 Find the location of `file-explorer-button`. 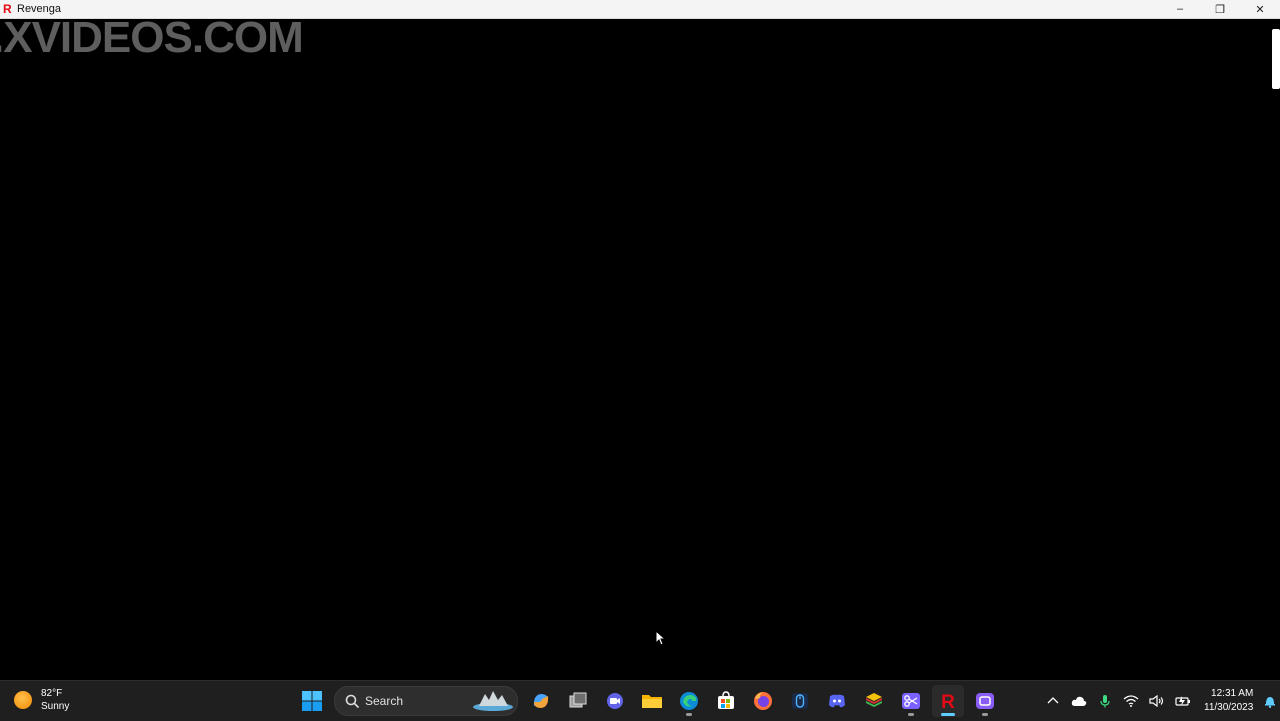

file-explorer-button is located at coordinates (652, 701).